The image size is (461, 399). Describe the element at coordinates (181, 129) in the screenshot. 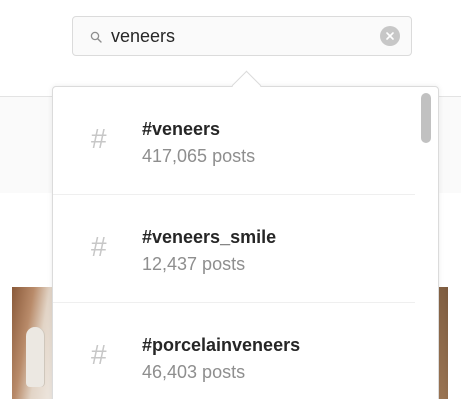

I see `hashtag-name: #veneers` at that location.